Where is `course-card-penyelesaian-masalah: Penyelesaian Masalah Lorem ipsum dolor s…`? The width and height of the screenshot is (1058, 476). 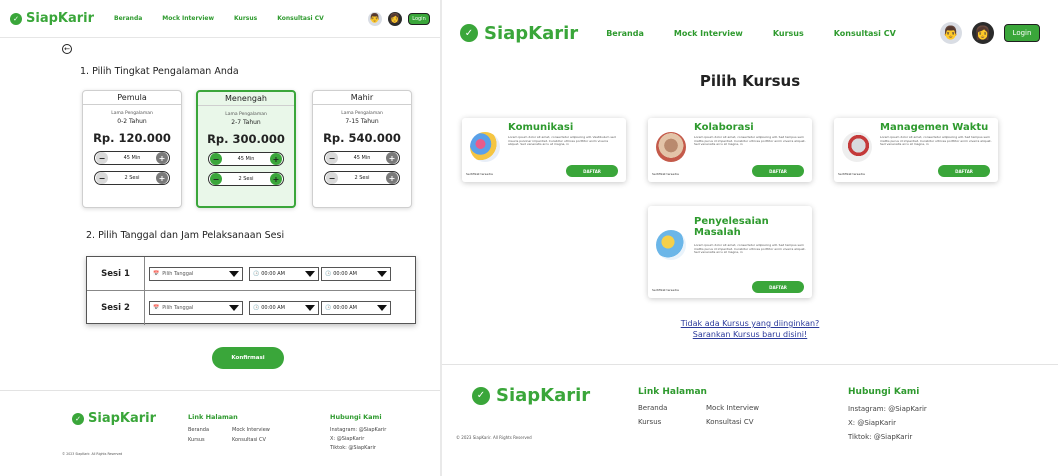 course-card-penyelesaian-masalah: Penyelesaian Masalah Lorem ipsum dolor s… is located at coordinates (730, 252).